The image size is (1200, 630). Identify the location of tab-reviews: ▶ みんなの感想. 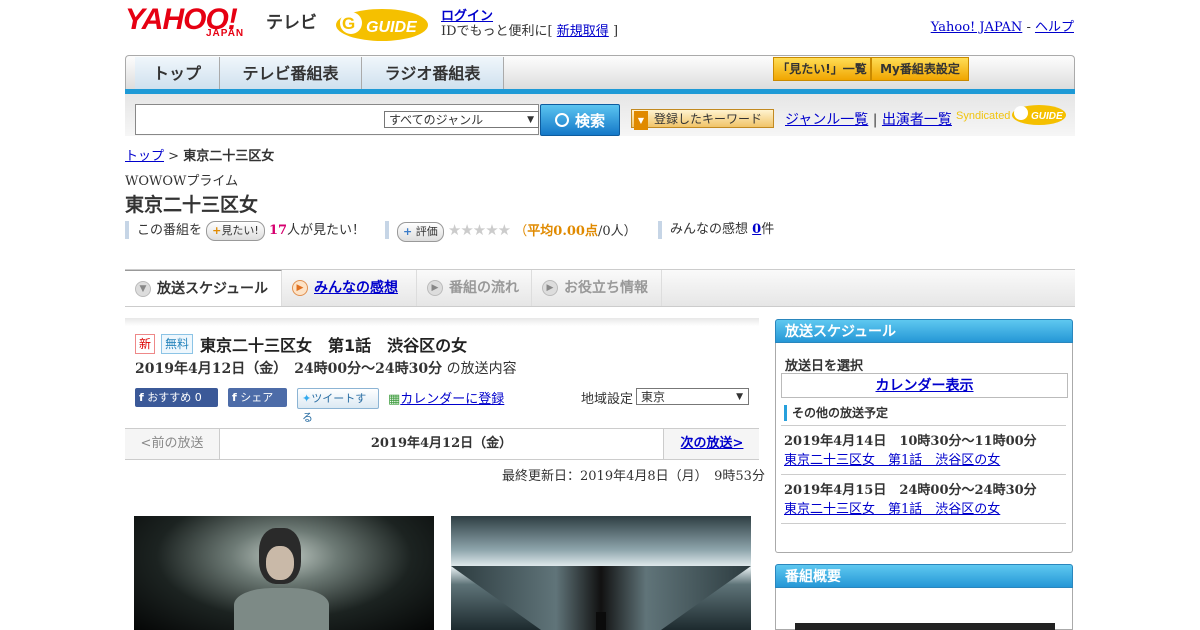
(349, 288).